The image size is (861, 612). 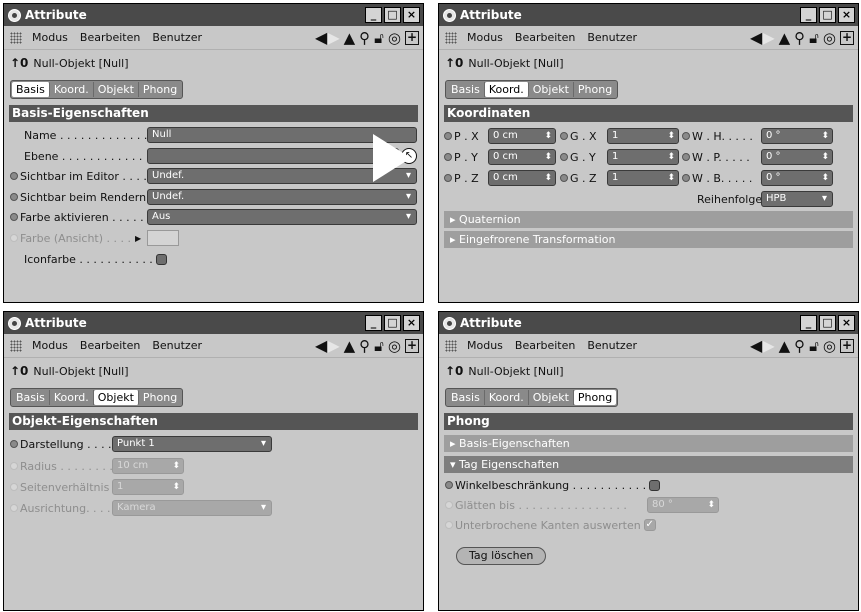 What do you see at coordinates (648, 464) in the screenshot?
I see `fold-tag-properties: ▾ Tag Eigenschaften` at bounding box center [648, 464].